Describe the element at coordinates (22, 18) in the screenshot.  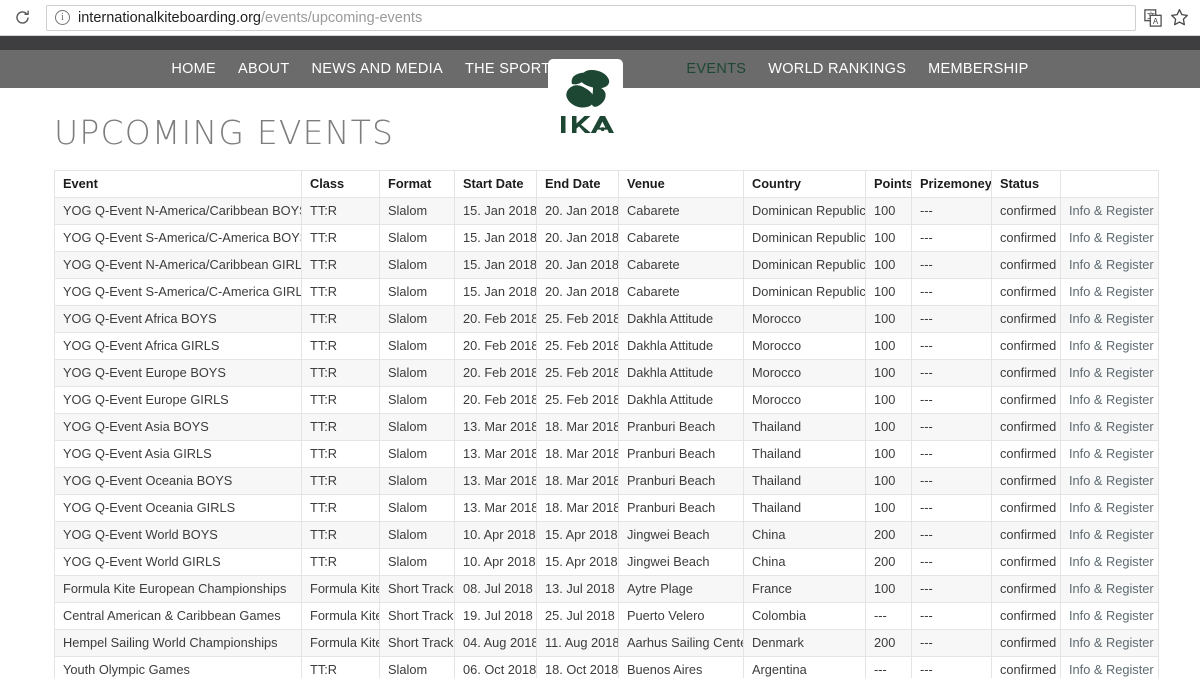
I see `reload-icon` at that location.